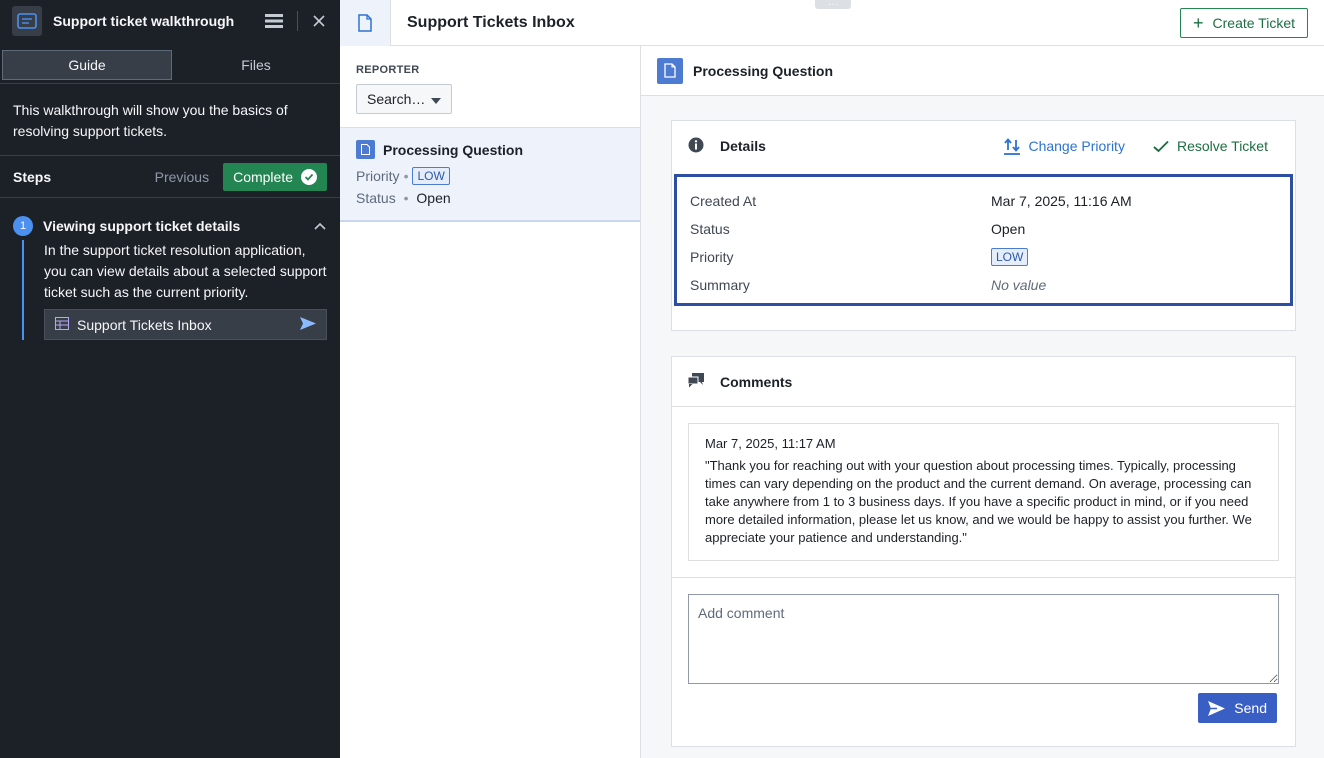 The image size is (1324, 758). Describe the element at coordinates (982, 71) in the screenshot. I see `detail-header: Processing Question` at that location.